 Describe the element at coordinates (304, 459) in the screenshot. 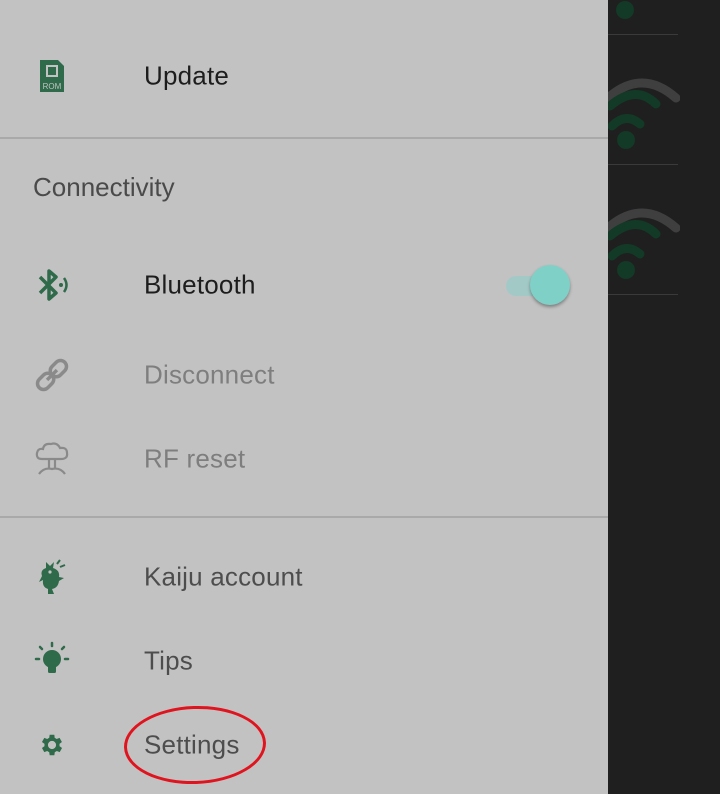

I see `menu-item-rf-reset: RF reset` at that location.